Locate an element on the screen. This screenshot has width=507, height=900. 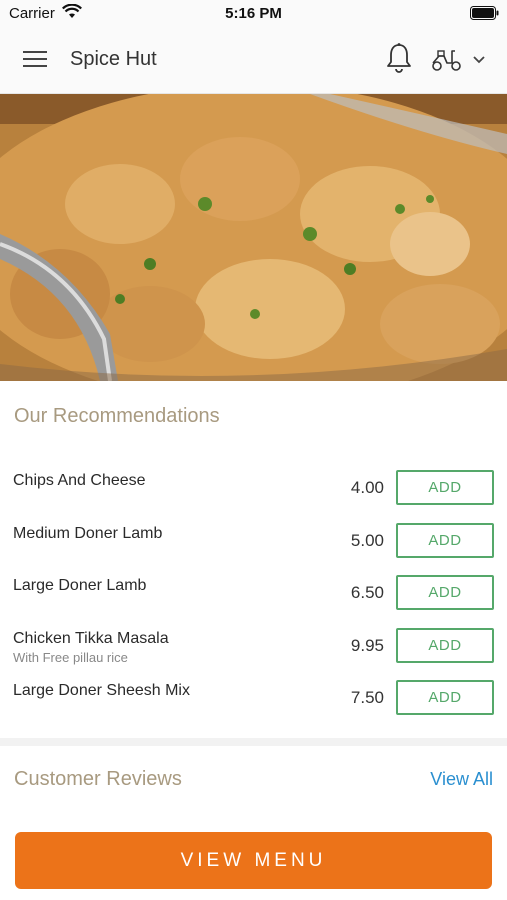
item-price: 7.50 is located at coordinates (367, 697).